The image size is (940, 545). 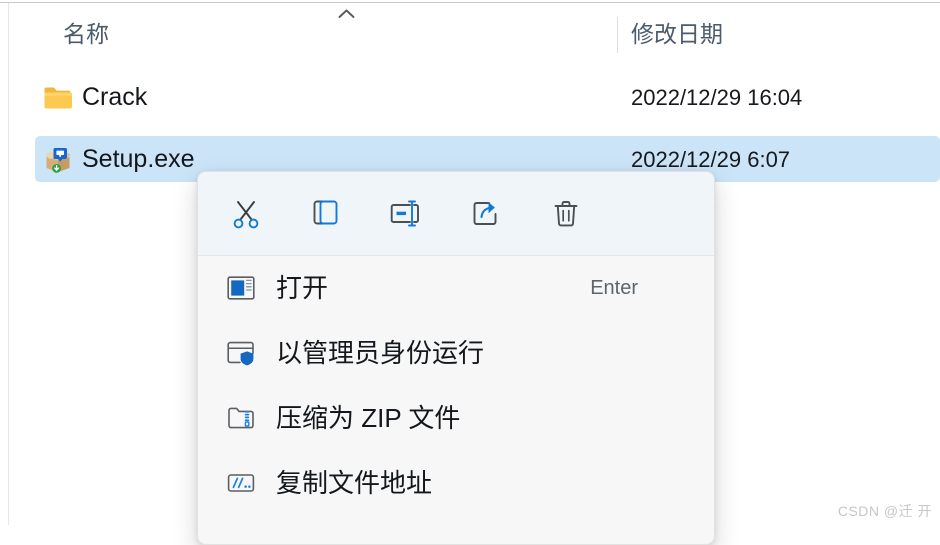 I want to click on file-date-modified: 2022/12/29 16:04, so click(x=717, y=97).